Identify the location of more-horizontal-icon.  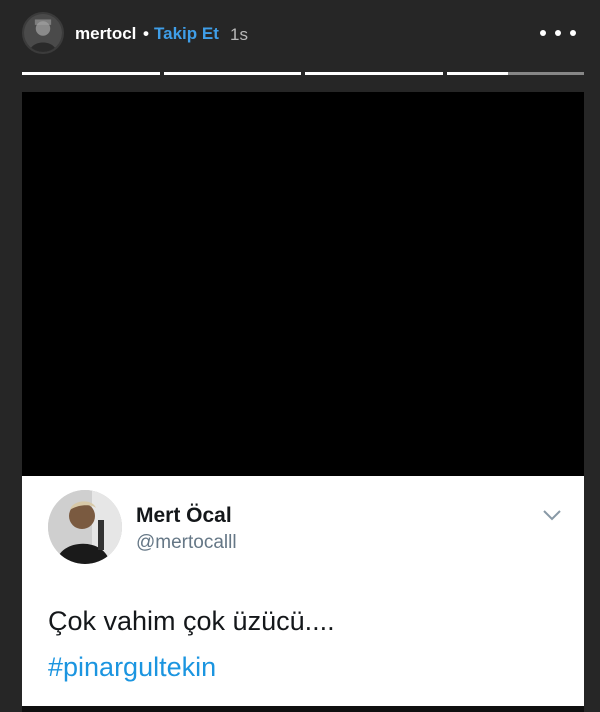
(558, 33).